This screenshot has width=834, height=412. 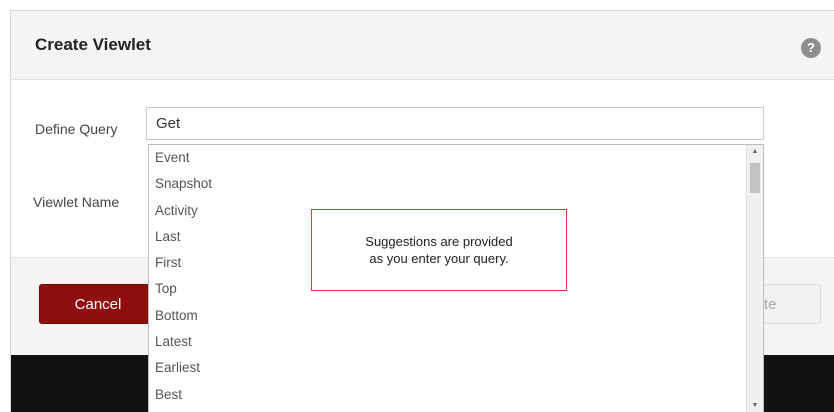 I want to click on suggestion-item: Event, so click(x=456, y=158).